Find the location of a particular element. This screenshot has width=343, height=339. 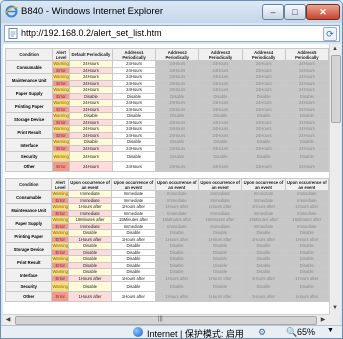

page-icon is located at coordinates (13, 33).